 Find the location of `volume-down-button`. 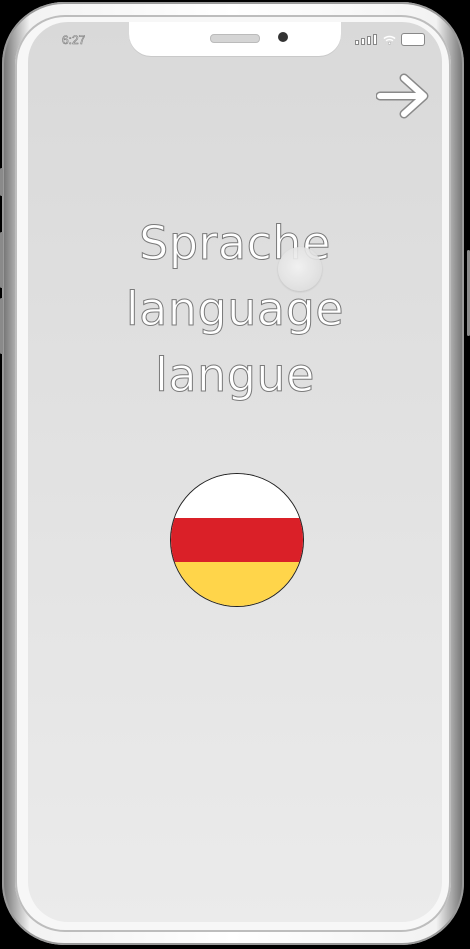

volume-down-button is located at coordinates (1, 326).